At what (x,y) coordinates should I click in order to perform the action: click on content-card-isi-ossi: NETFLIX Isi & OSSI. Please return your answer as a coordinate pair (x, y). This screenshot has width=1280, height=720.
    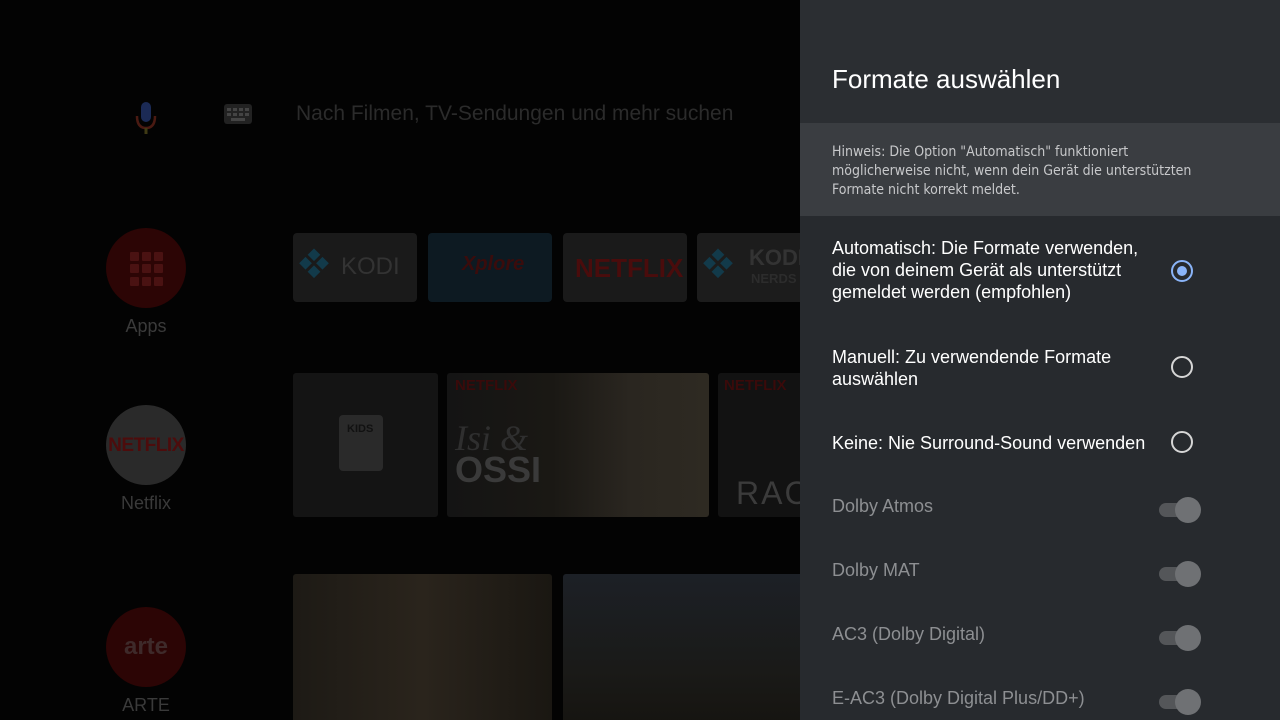
    Looking at the image, I should click on (578, 445).